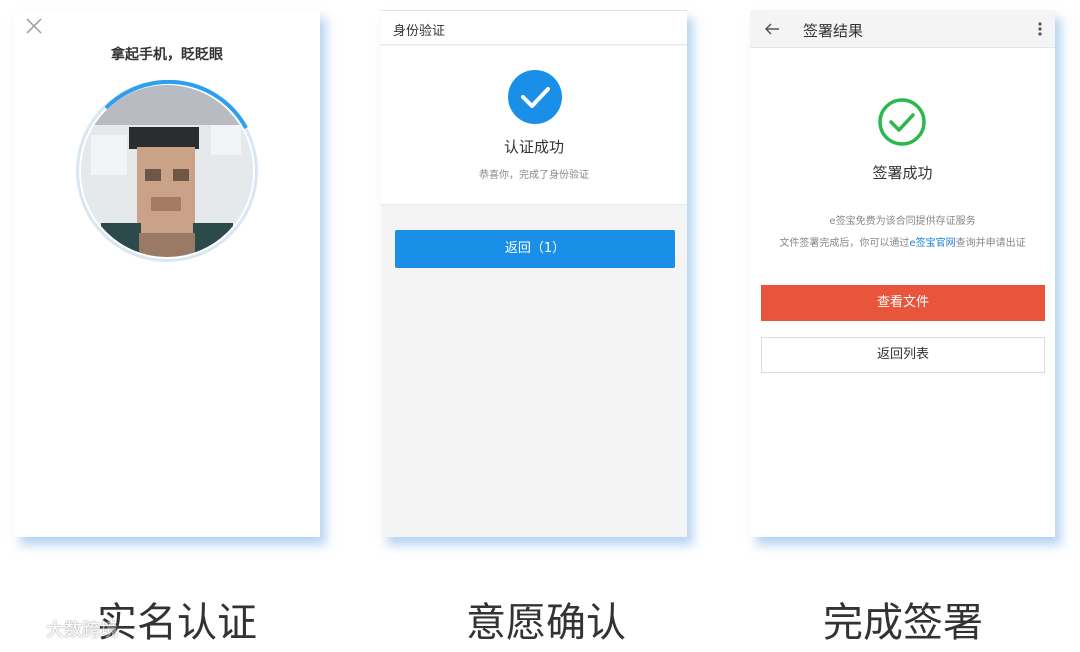  I want to click on watermark-text: 大数跨境, so click(82, 630).